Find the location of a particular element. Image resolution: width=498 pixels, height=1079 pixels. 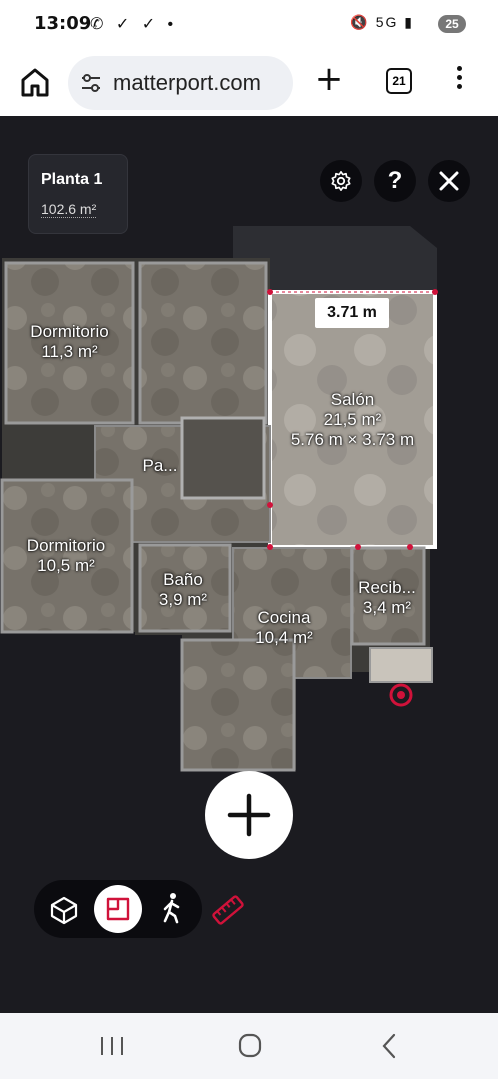

dollhouse-view-button is located at coordinates (64, 909).